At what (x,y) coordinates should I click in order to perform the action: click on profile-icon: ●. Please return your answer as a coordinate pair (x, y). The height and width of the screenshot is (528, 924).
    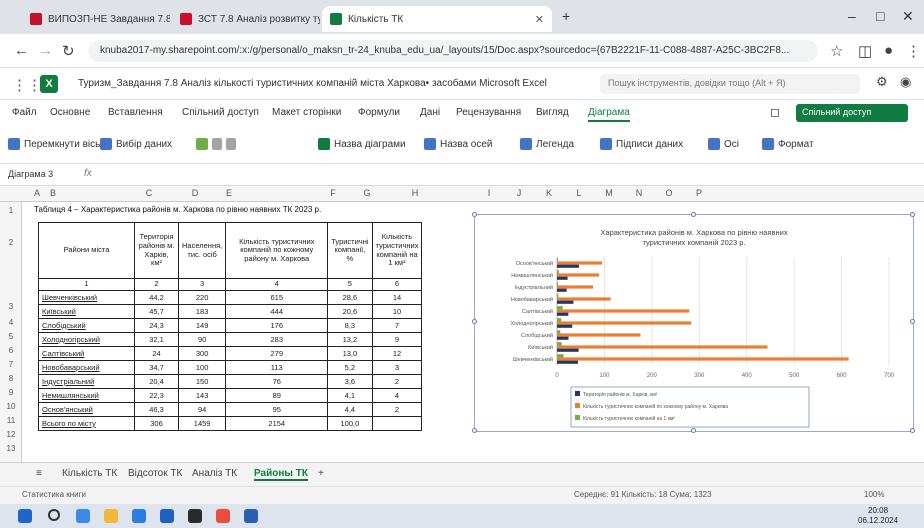
    Looking at the image, I should click on (888, 50).